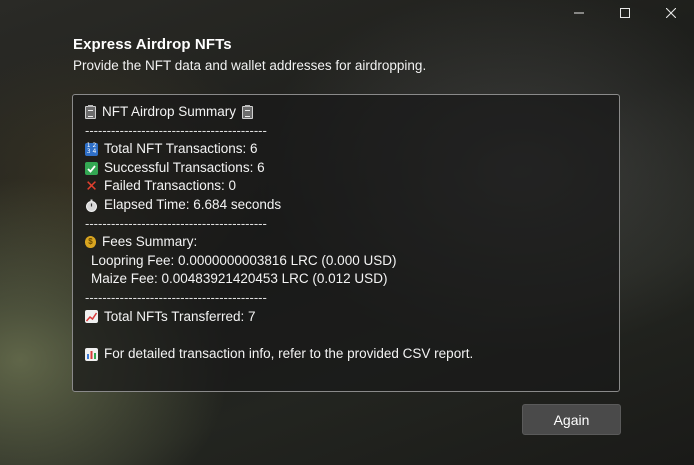 The height and width of the screenshot is (465, 694). Describe the element at coordinates (91, 205) in the screenshot. I see `stopwatch-icon` at that location.